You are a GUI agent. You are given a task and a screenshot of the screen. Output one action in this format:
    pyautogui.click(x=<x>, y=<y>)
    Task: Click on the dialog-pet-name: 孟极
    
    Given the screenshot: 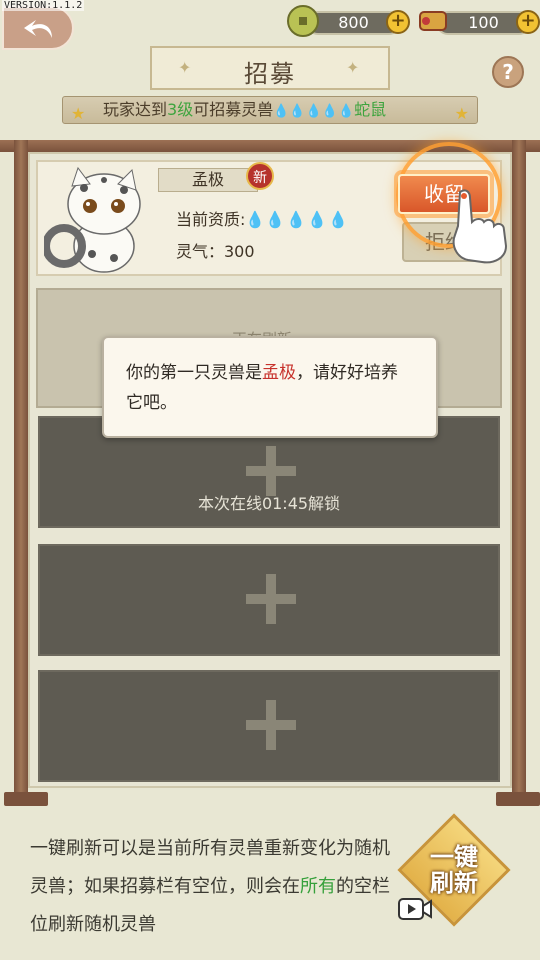 What is the action you would take?
    pyautogui.click(x=279, y=373)
    